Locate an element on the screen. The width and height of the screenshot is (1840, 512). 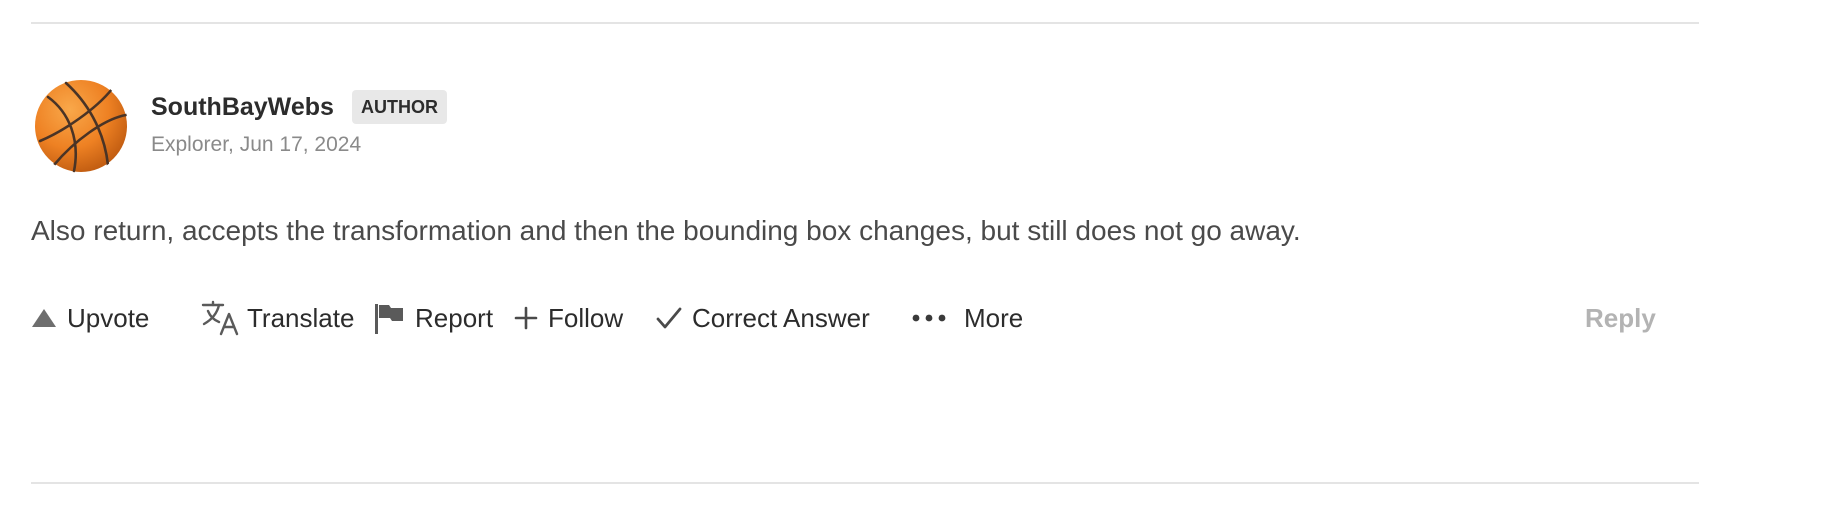
translate-label: Translate is located at coordinates (301, 317).